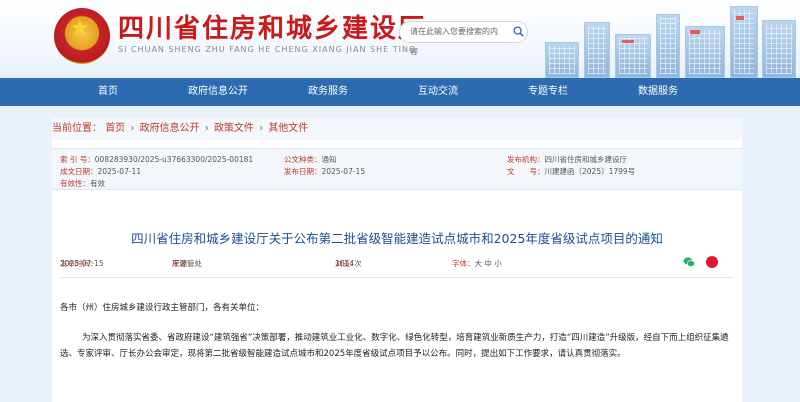 The width and height of the screenshot is (800, 402). I want to click on font-medium-button: 中, so click(488, 263).